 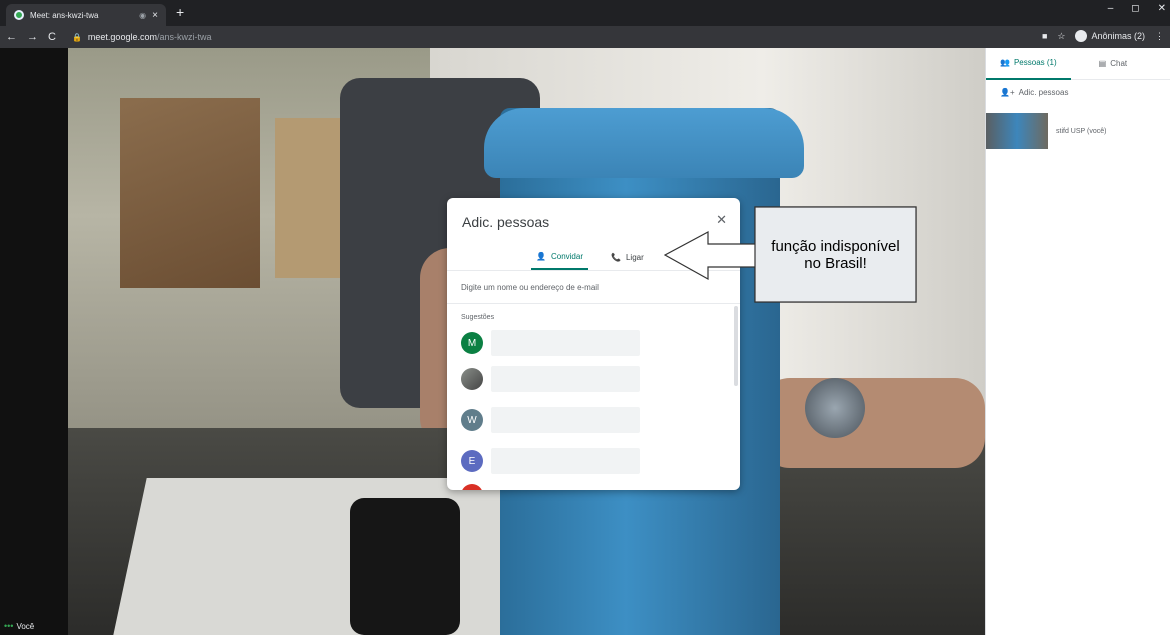 What do you see at coordinates (1078, 64) in the screenshot?
I see `panel-tabs: 👥 Pessoas (1) ▤ Chat` at bounding box center [1078, 64].